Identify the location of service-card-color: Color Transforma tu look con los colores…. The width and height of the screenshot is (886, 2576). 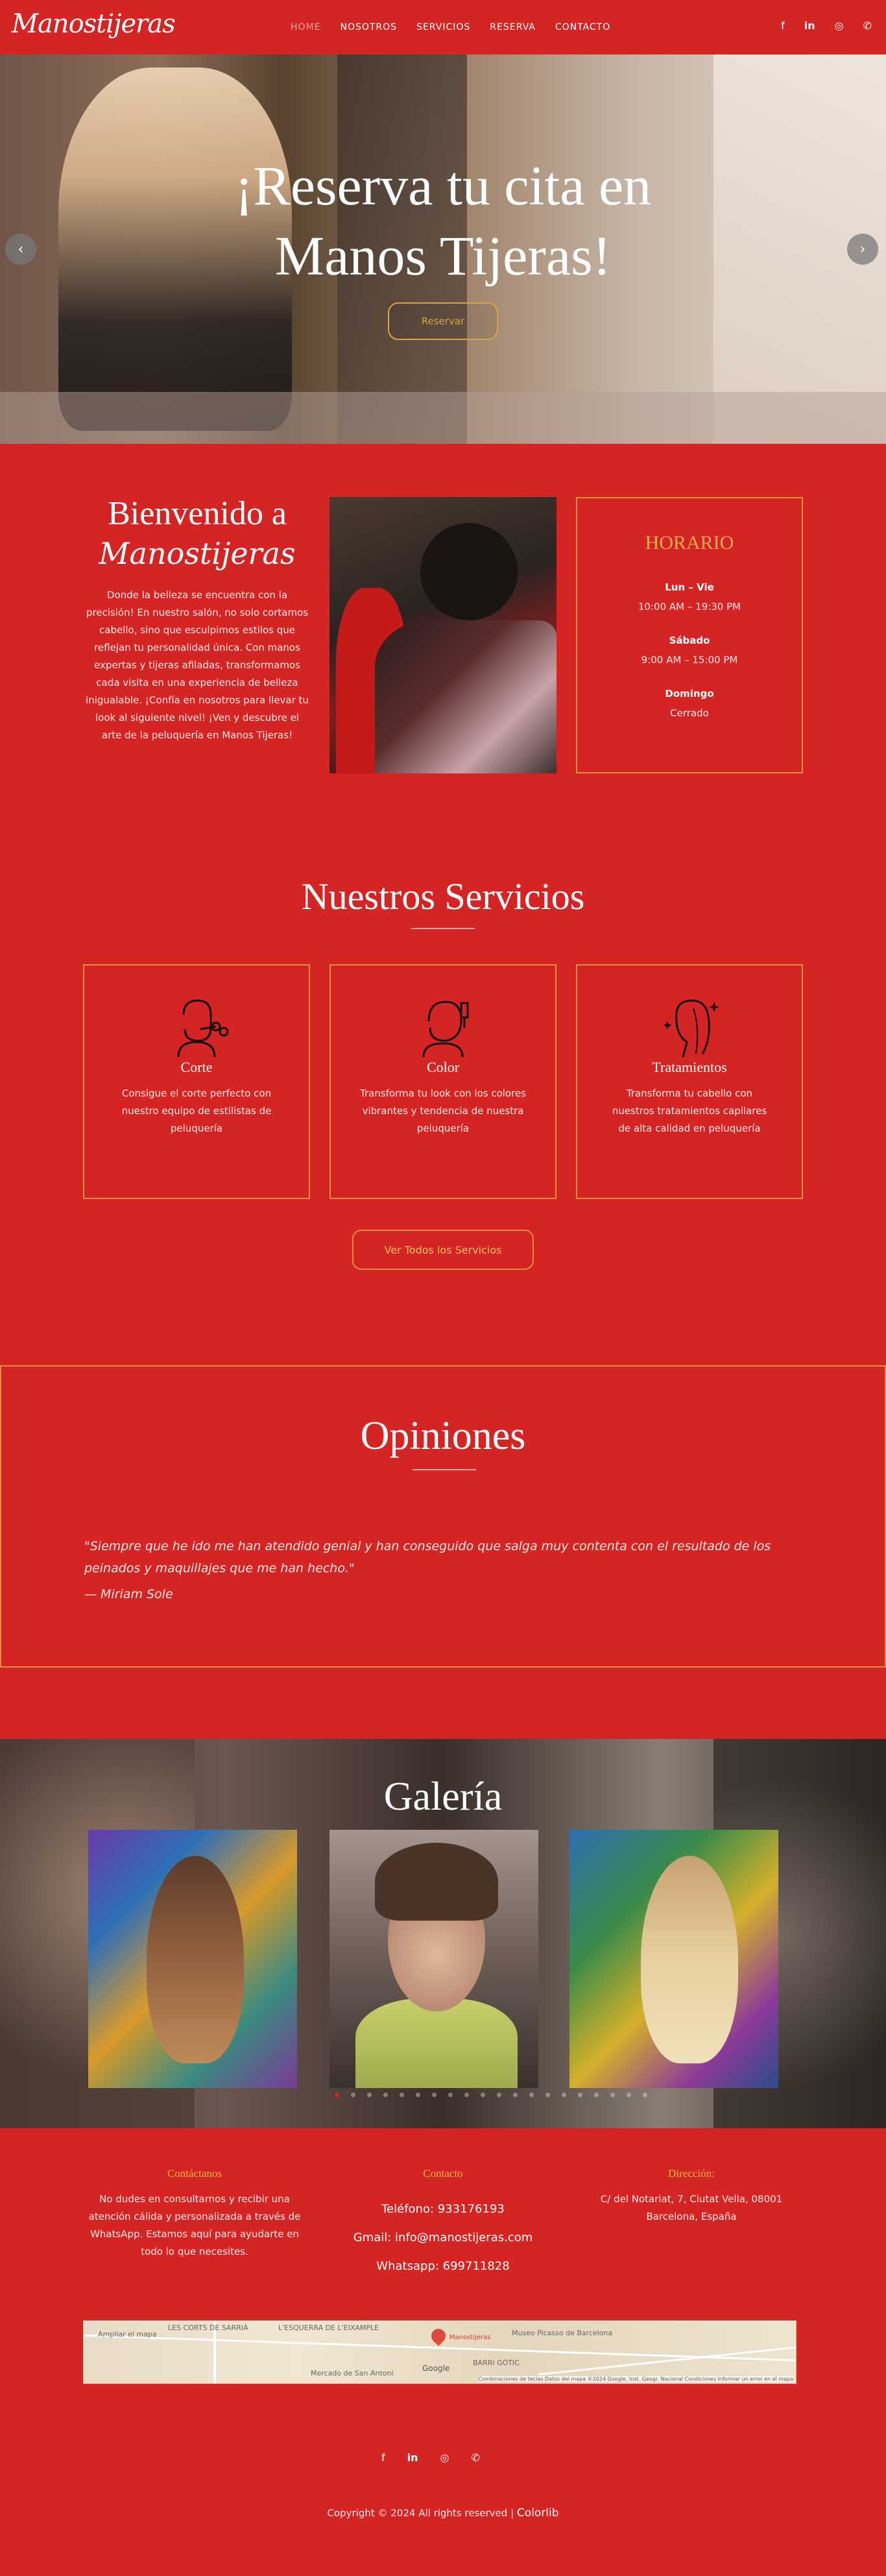
(443, 1081).